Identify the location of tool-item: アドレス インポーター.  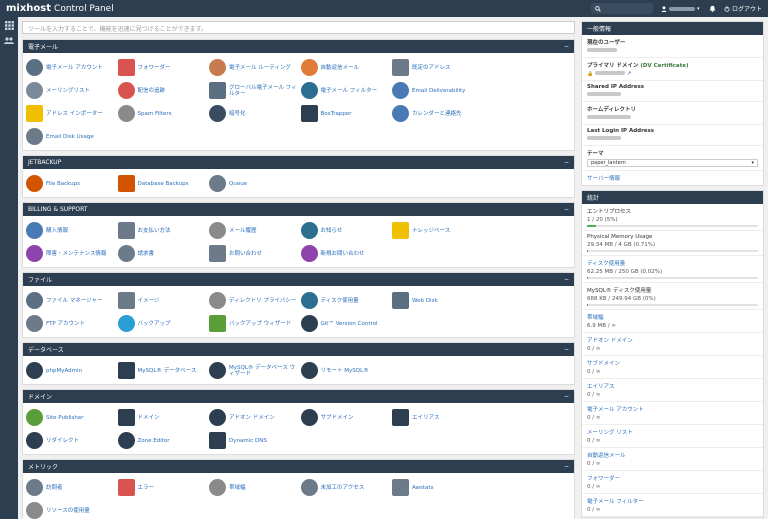
(72, 113).